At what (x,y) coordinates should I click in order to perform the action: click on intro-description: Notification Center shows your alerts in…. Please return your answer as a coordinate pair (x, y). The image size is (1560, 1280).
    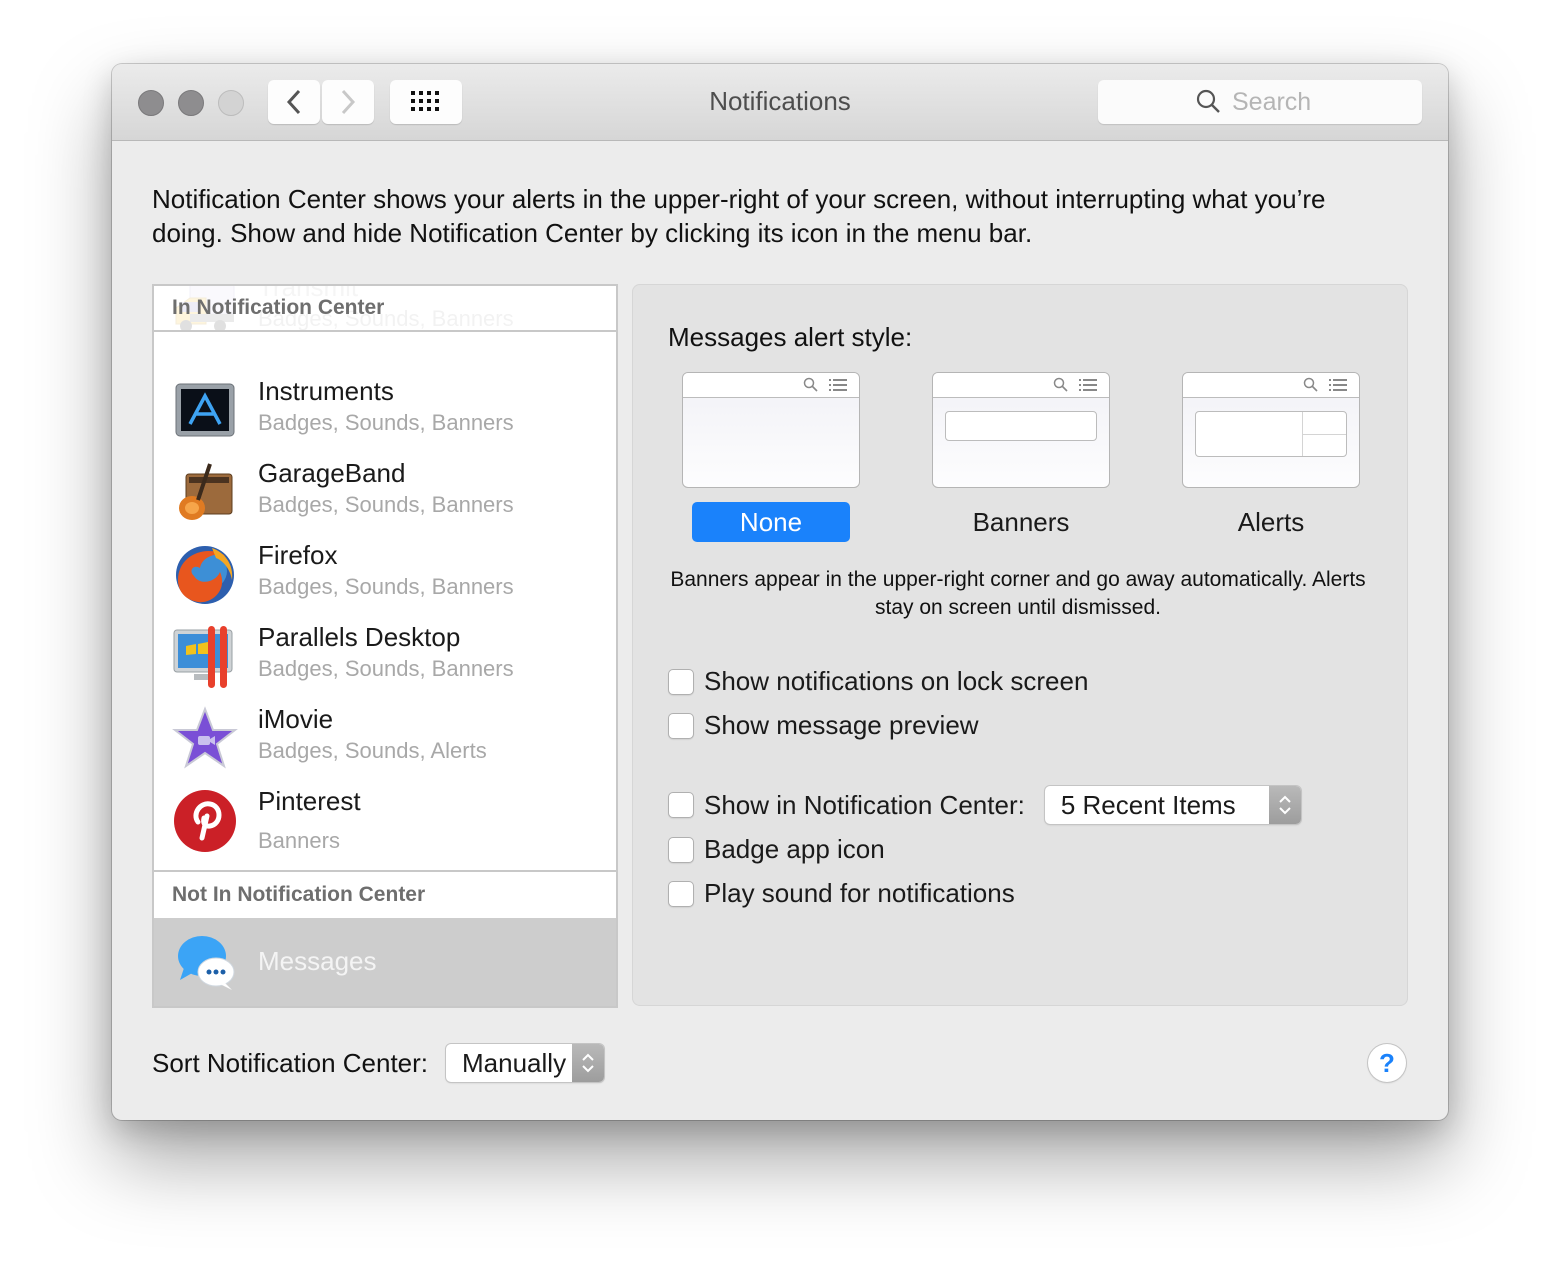
    Looking at the image, I should click on (739, 216).